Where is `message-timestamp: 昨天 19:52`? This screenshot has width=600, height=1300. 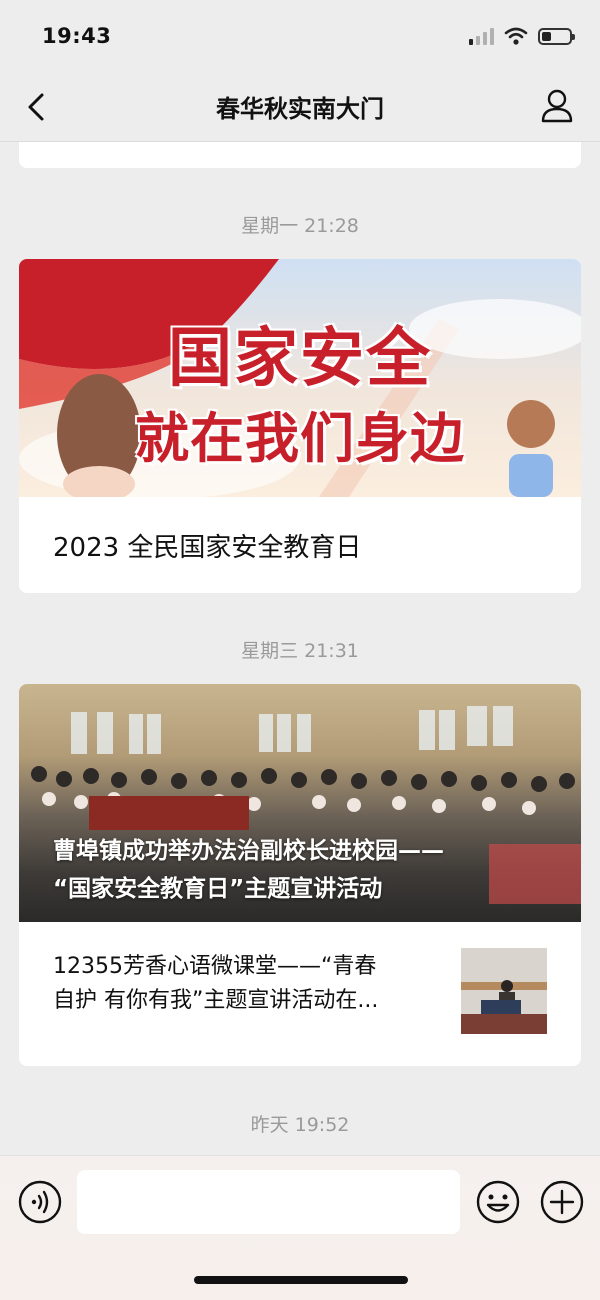 message-timestamp: 昨天 19:52 is located at coordinates (300, 1125).